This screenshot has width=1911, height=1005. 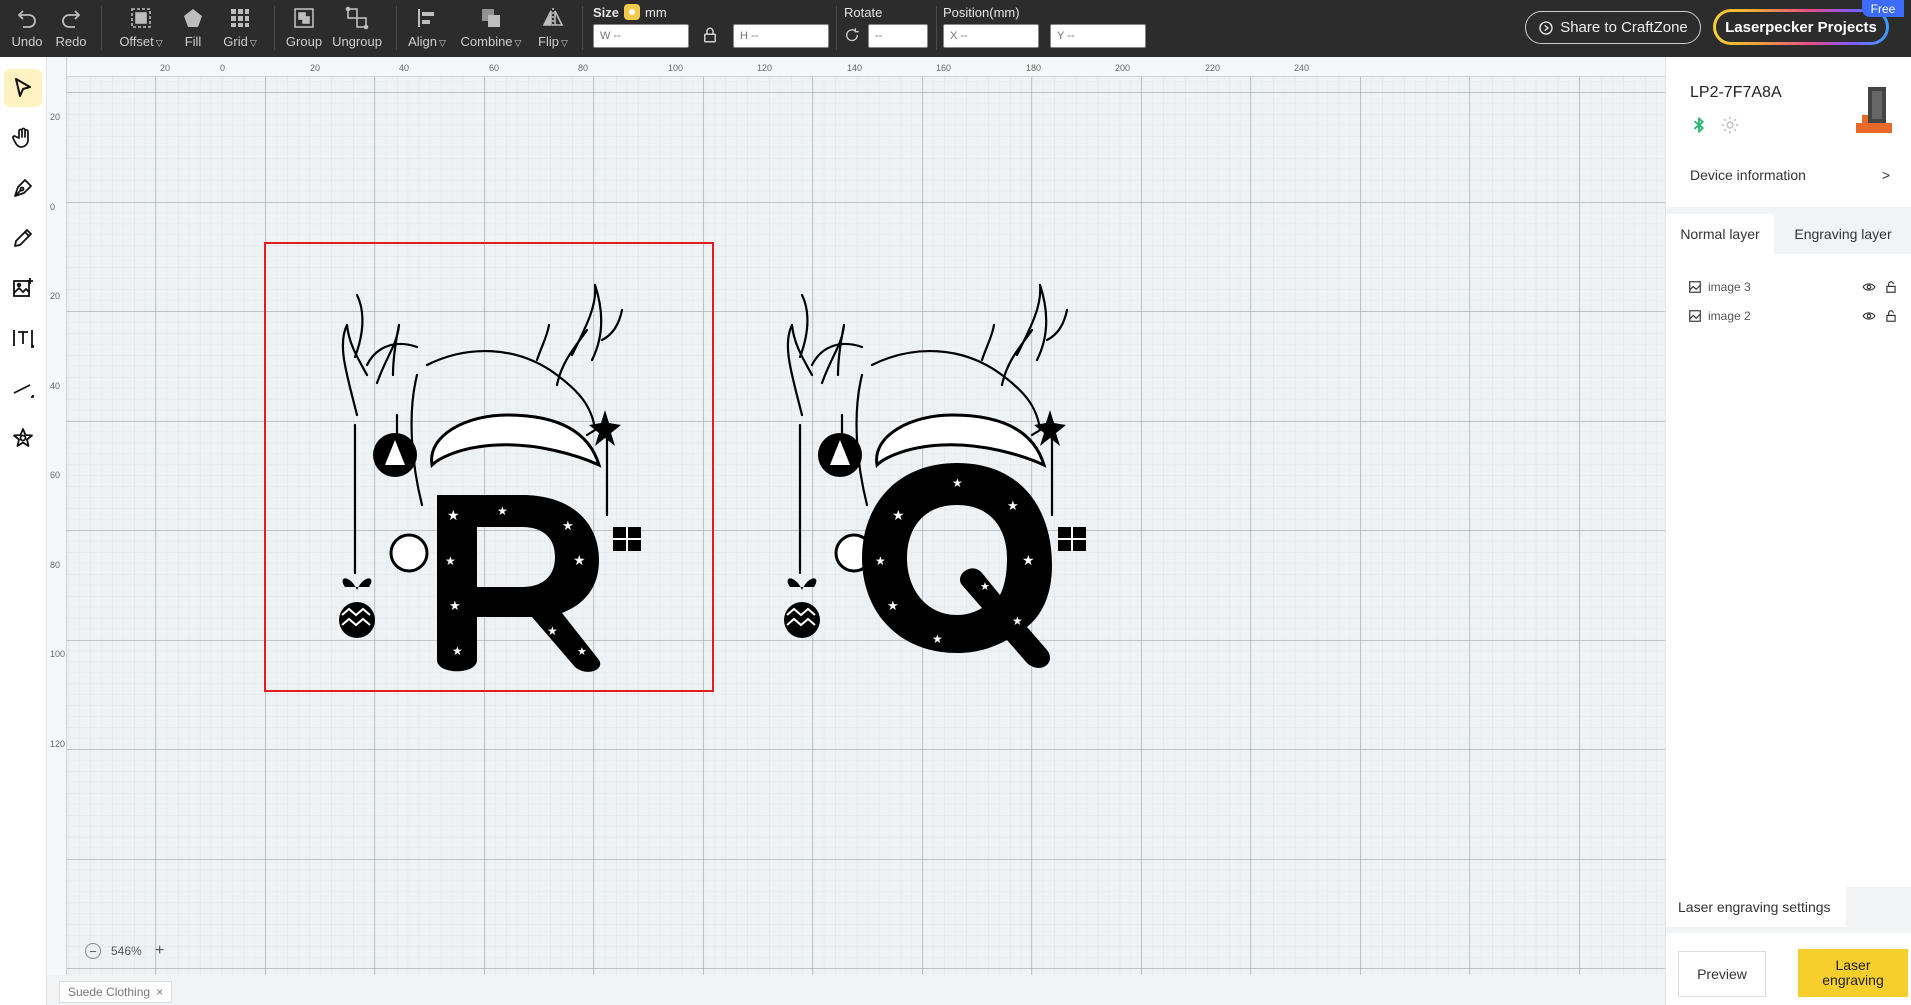 What do you see at coordinates (852, 37) in the screenshot?
I see `rotate-icon` at bounding box center [852, 37].